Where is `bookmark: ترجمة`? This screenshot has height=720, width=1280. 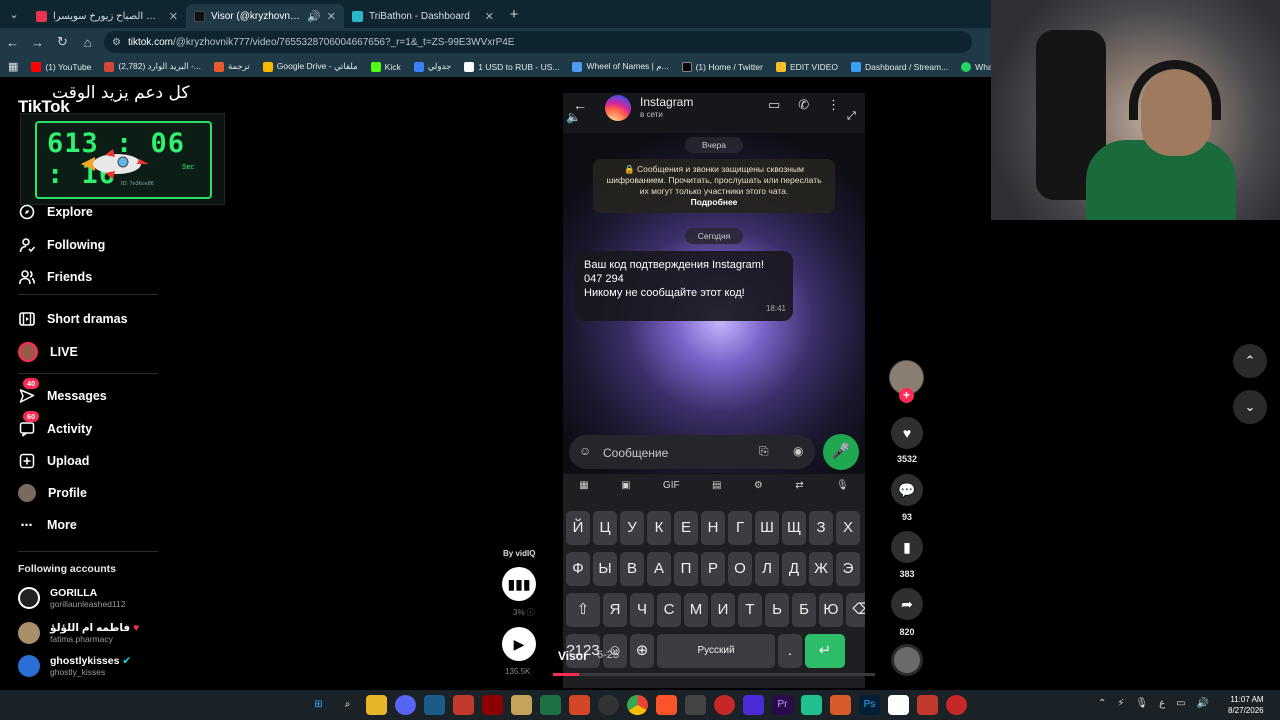
bookmark: ترجمة is located at coordinates (231, 66).